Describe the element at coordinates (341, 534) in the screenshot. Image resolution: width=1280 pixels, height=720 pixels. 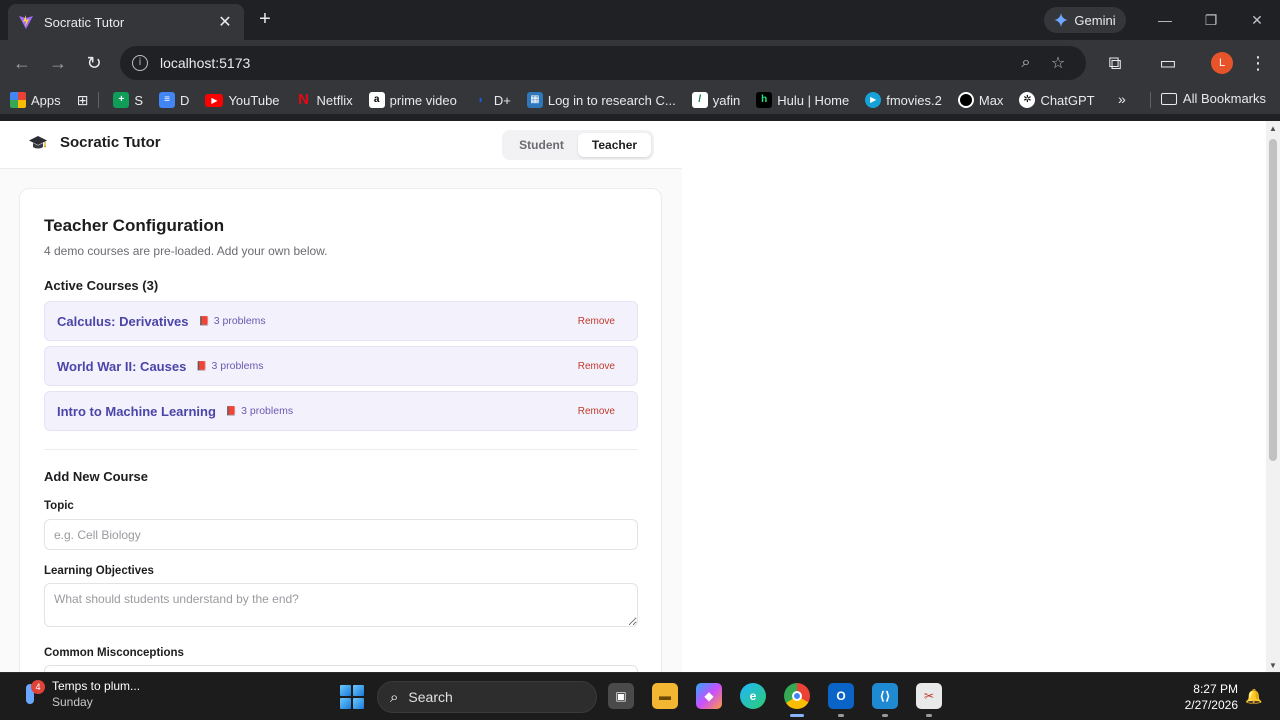
I see `topic-input` at that location.